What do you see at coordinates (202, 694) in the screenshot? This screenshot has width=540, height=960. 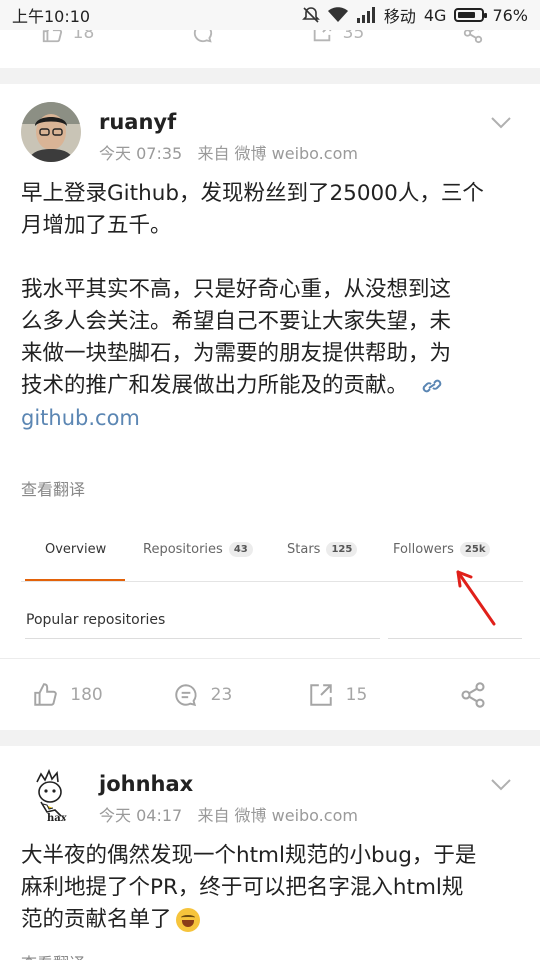 I see `comment-button: 23` at bounding box center [202, 694].